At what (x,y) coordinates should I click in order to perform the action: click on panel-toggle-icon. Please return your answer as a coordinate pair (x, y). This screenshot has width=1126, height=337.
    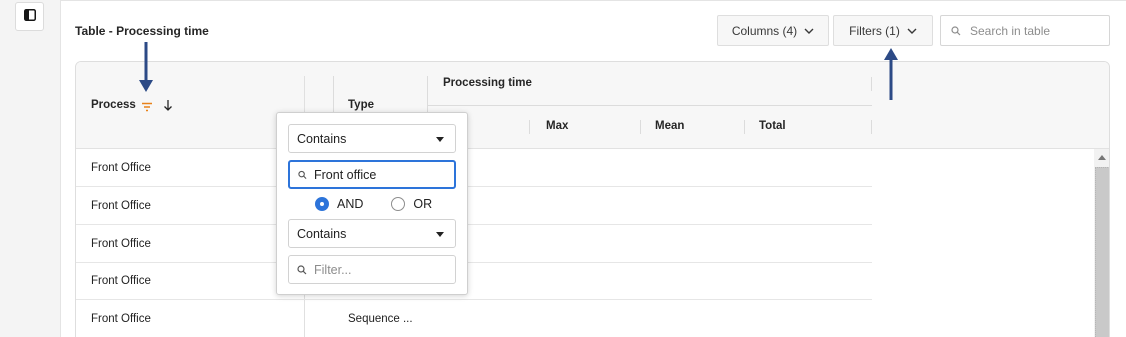
    Looking at the image, I should click on (29, 17).